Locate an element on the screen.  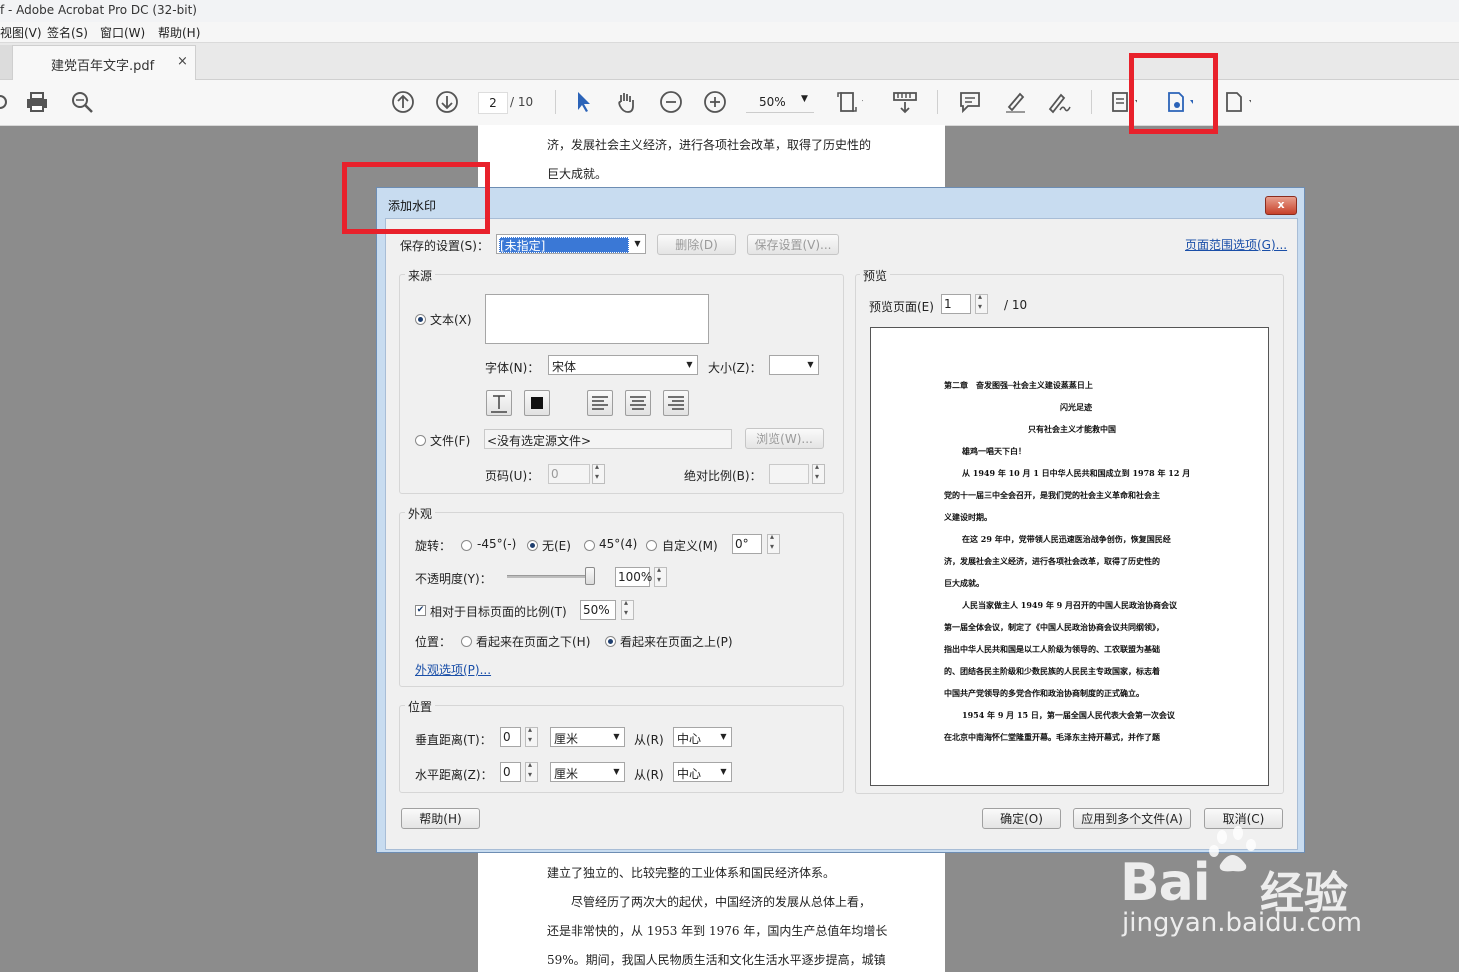
horizontal-unit-select: 厘米 ▼ is located at coordinates (587, 772).